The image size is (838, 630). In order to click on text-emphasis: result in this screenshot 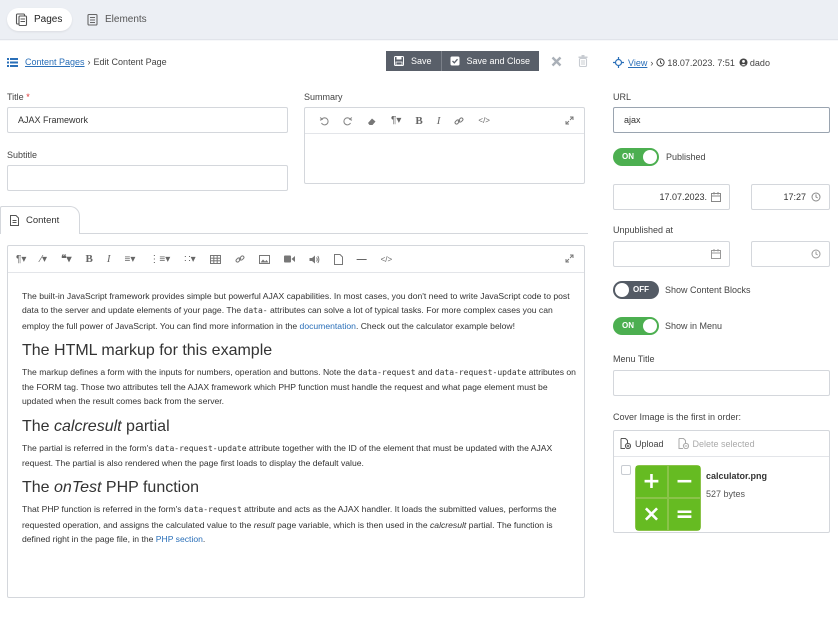, I will do `click(264, 524)`.